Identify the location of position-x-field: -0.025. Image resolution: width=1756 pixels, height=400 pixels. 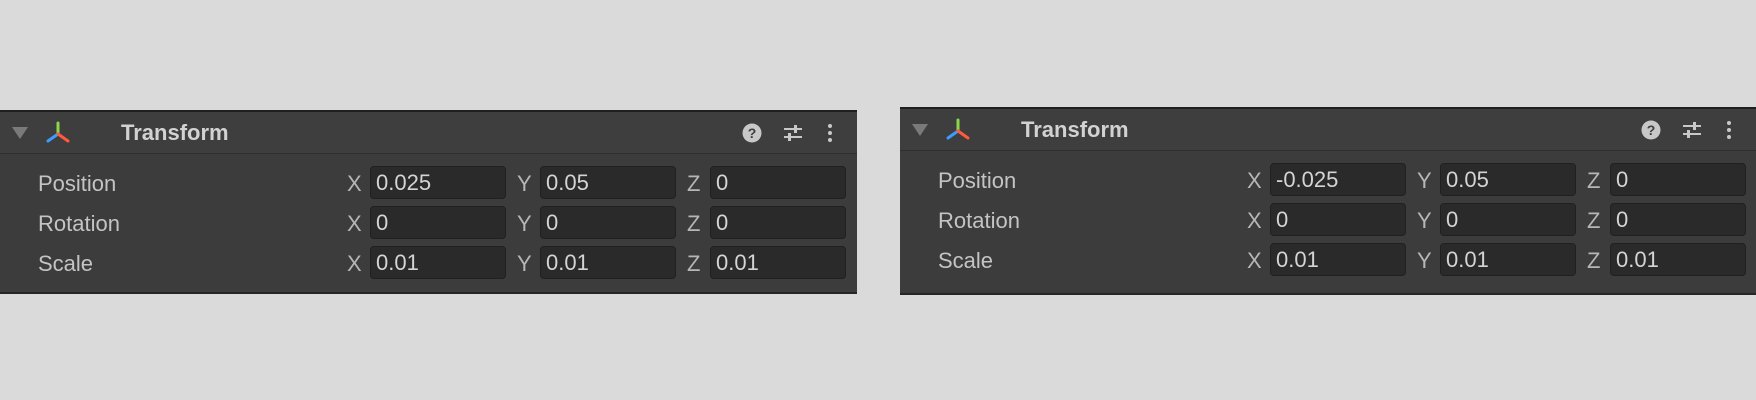
(1338, 179).